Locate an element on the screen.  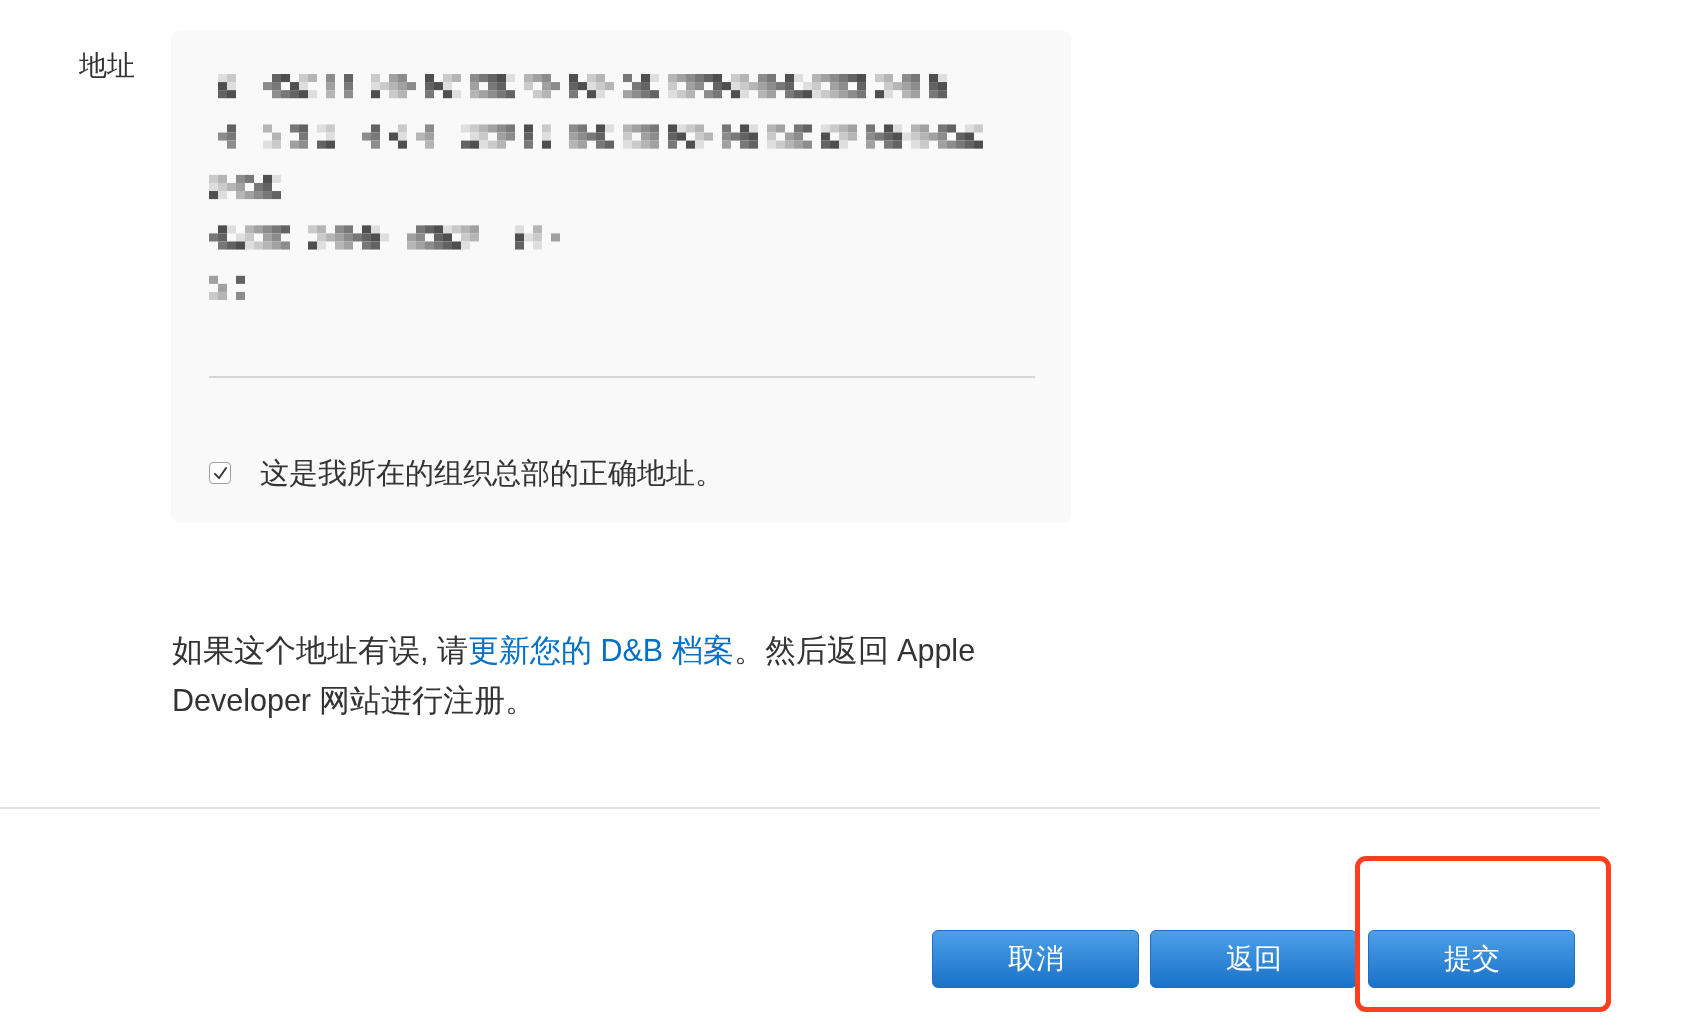
update-profile-link: 更新您的 D&B 档案 is located at coordinates (600, 650).